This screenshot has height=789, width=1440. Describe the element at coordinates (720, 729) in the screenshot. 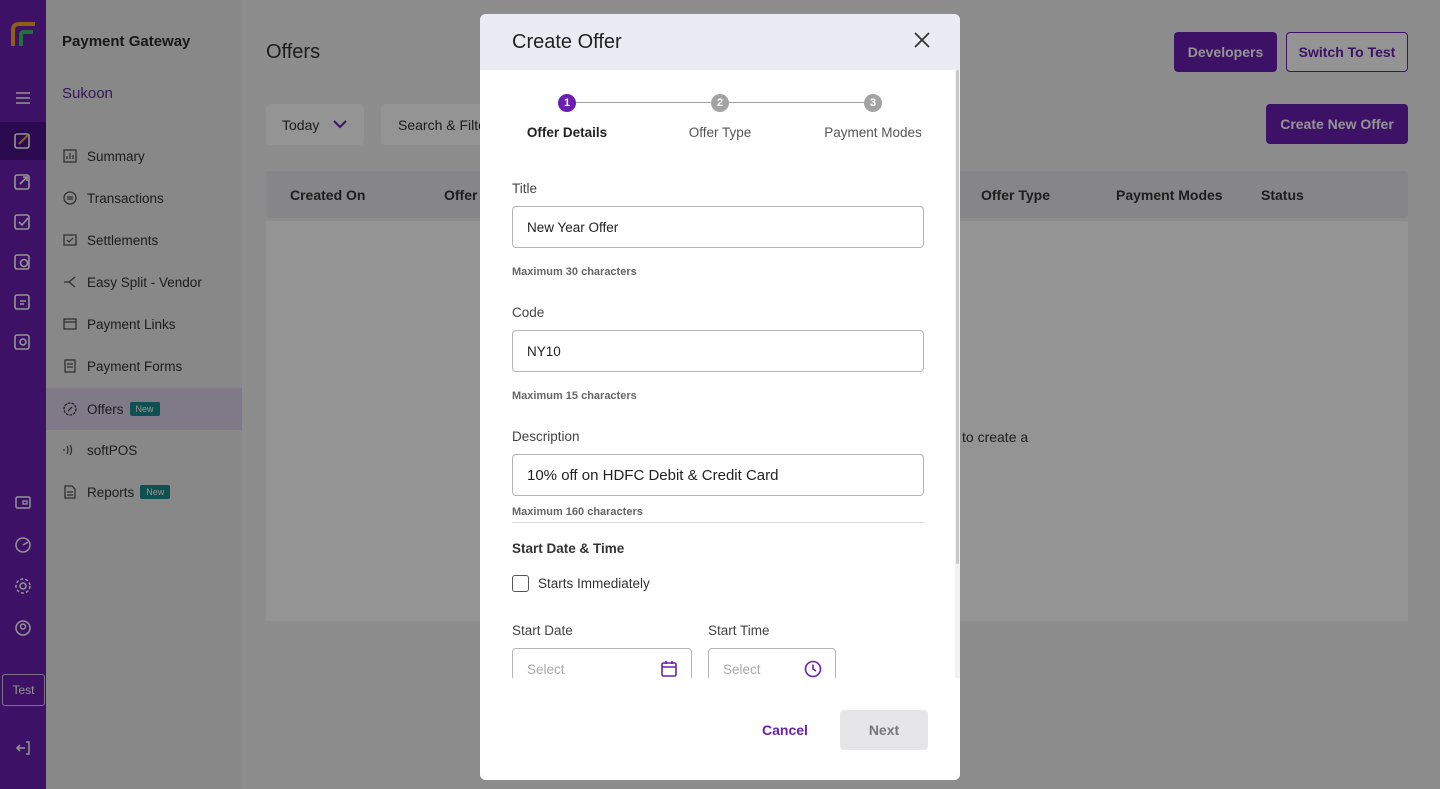

I see `modal-footer: Cancel Next` at that location.